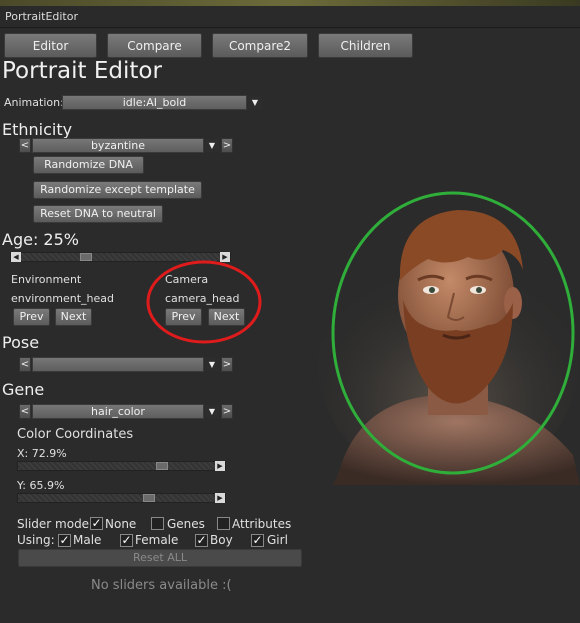  Describe the element at coordinates (55, 524) in the screenshot. I see `slider-mode-label: Slider mode:` at that location.